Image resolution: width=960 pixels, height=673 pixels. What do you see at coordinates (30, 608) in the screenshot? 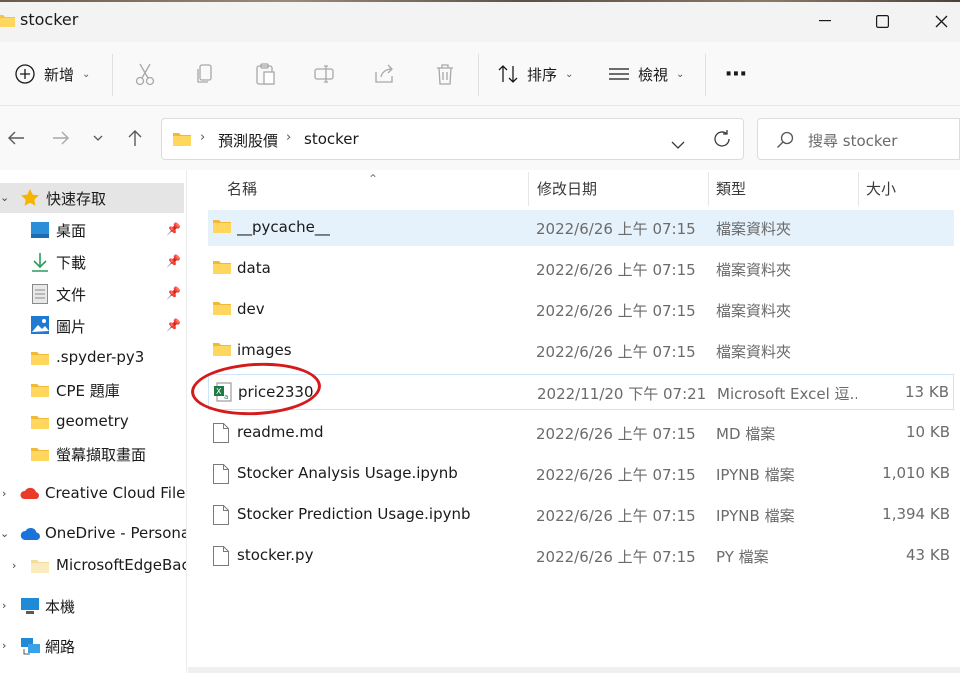
I see `computer-icon` at bounding box center [30, 608].